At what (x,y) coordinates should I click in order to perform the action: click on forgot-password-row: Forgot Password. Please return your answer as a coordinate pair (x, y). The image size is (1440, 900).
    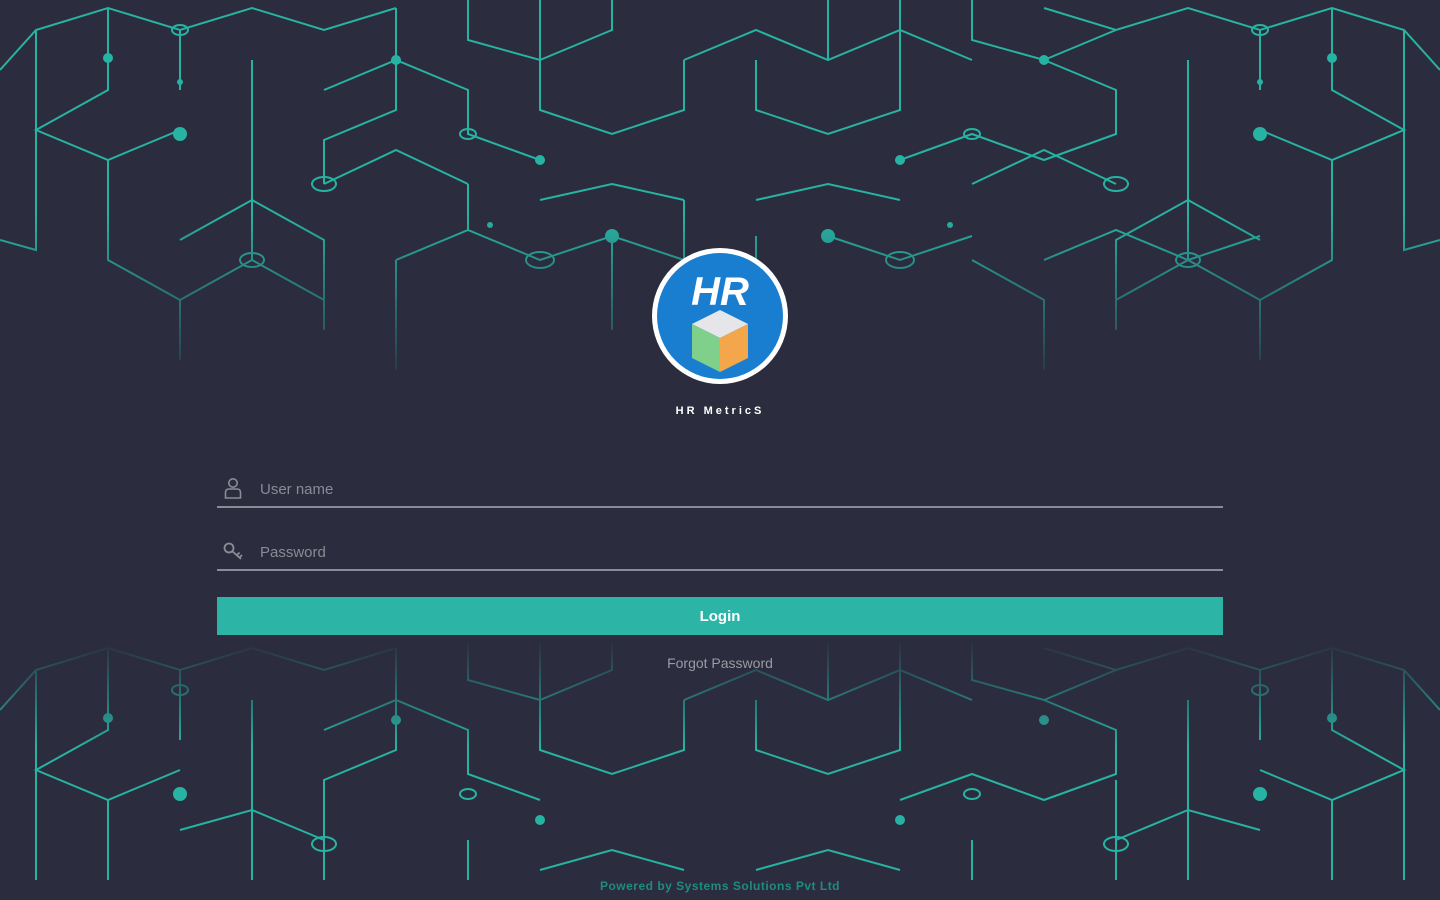
    Looking at the image, I should click on (720, 663).